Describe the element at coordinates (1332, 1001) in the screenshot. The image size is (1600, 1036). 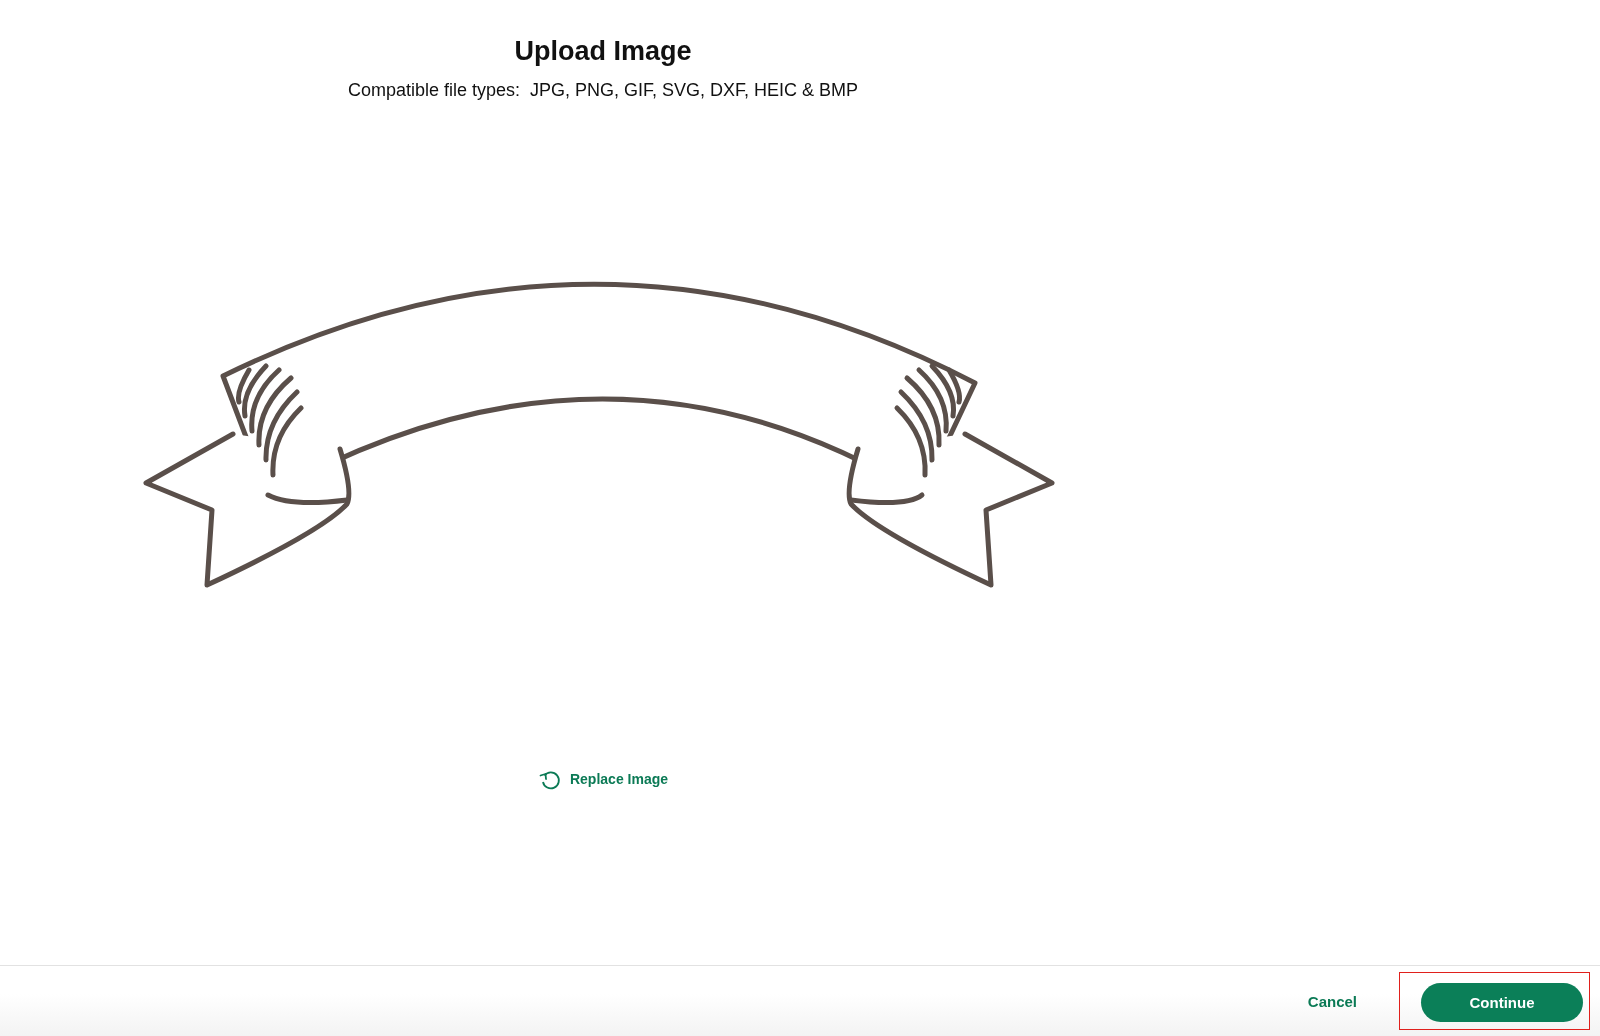
I see `cancel-button: Cancel` at that location.